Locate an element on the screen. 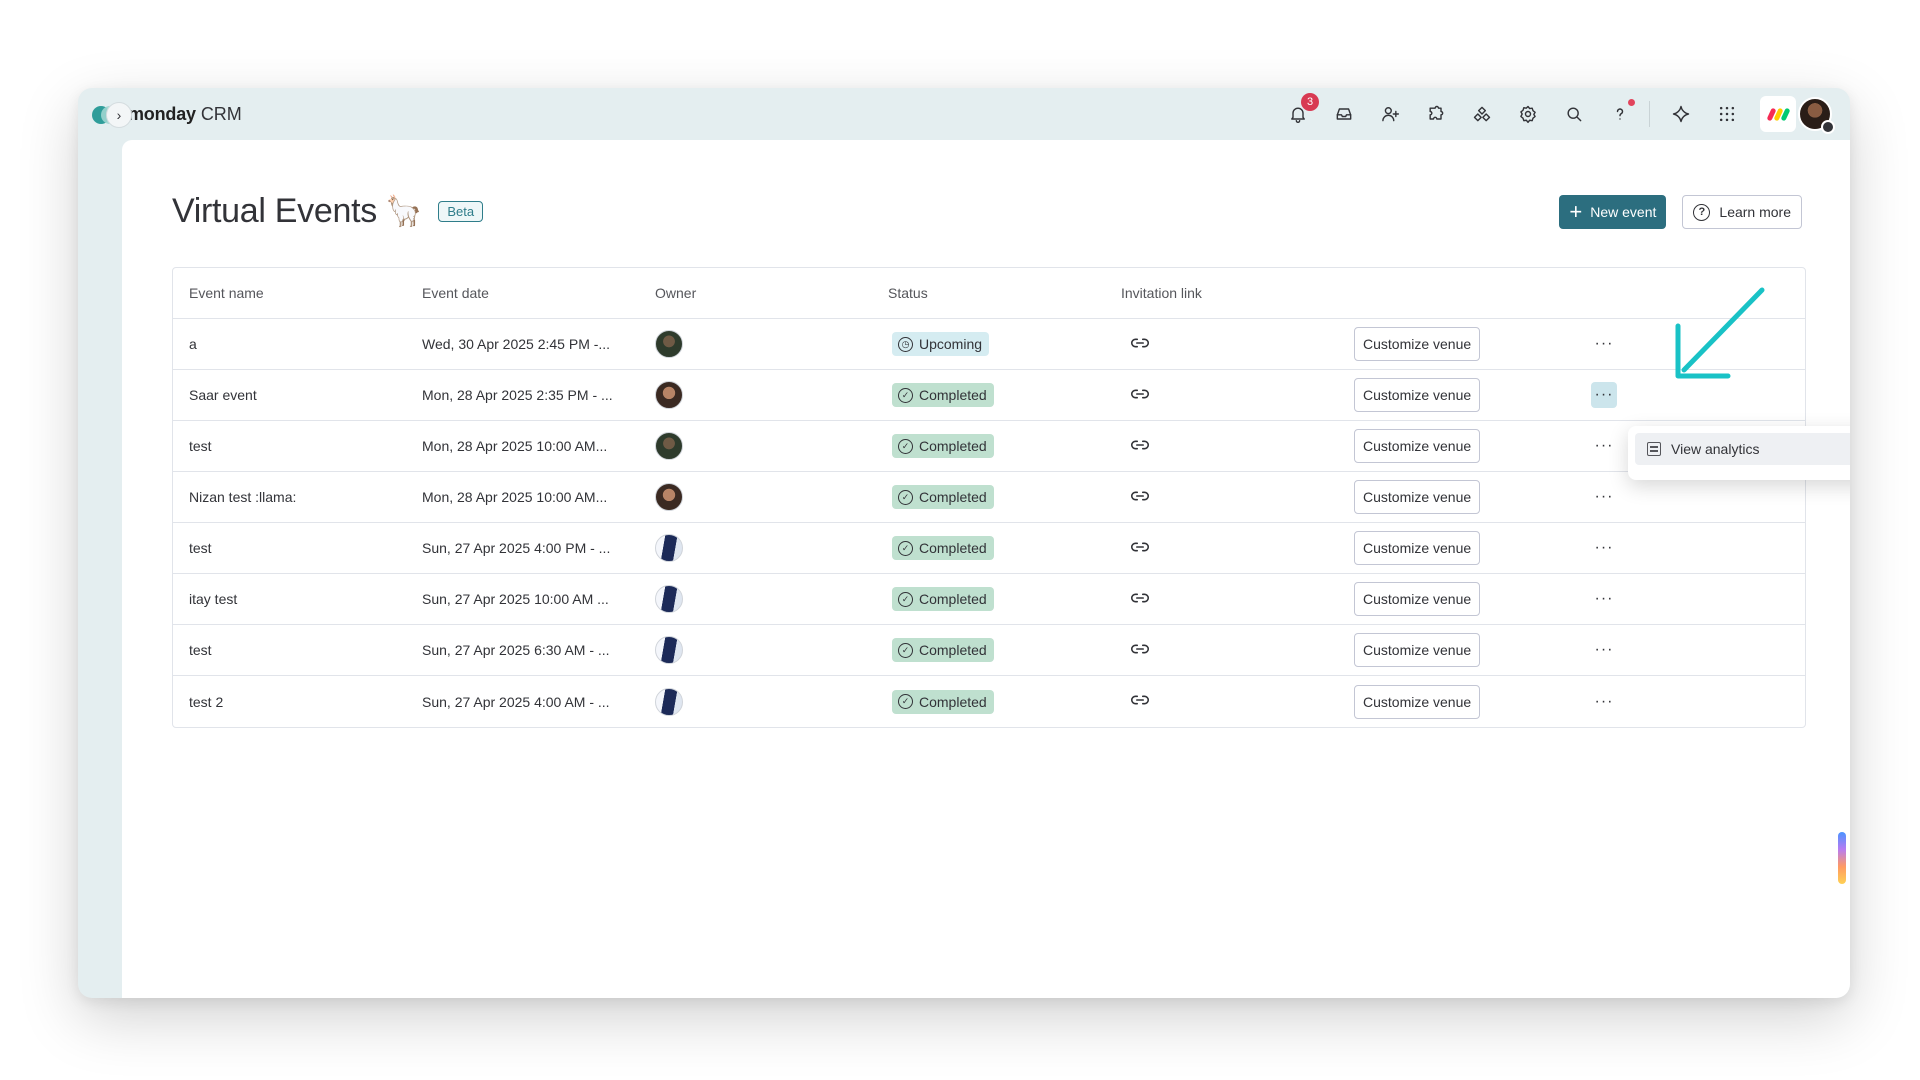  question-circle-icon: ? is located at coordinates (1702, 212).